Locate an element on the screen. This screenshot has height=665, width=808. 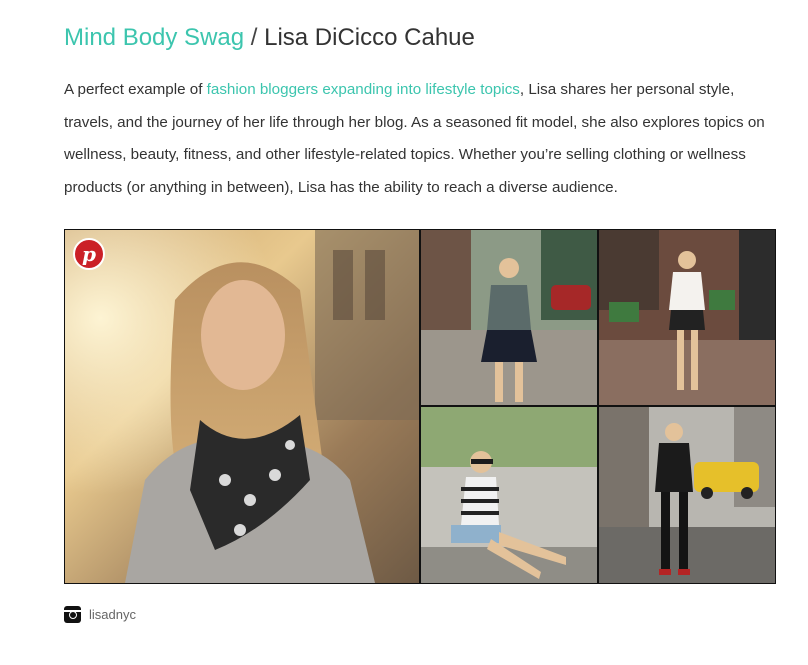
influencer-name: Lisa DiCicco Cahue is located at coordinates (369, 37).